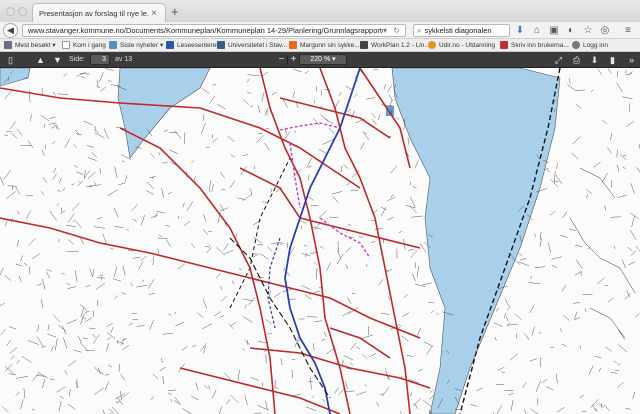  What do you see at coordinates (57, 60) in the screenshot?
I see `next-page-icon: ▼` at bounding box center [57, 60].